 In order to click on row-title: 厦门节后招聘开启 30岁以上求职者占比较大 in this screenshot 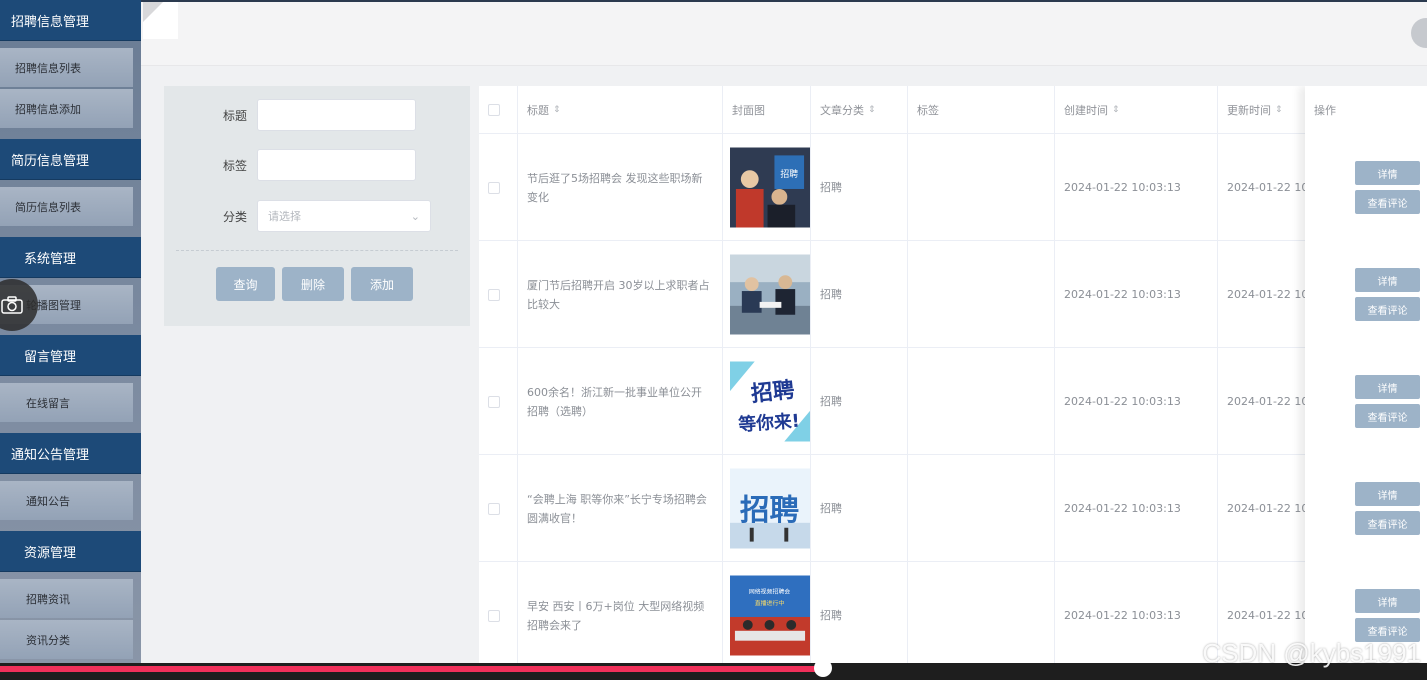, I will do `click(620, 294)`.